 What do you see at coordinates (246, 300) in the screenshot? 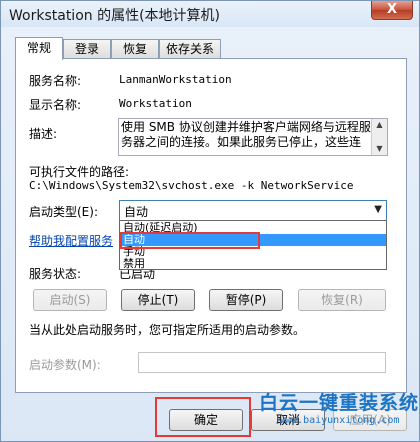
I see `pause-button: 暂停(P)` at bounding box center [246, 300].